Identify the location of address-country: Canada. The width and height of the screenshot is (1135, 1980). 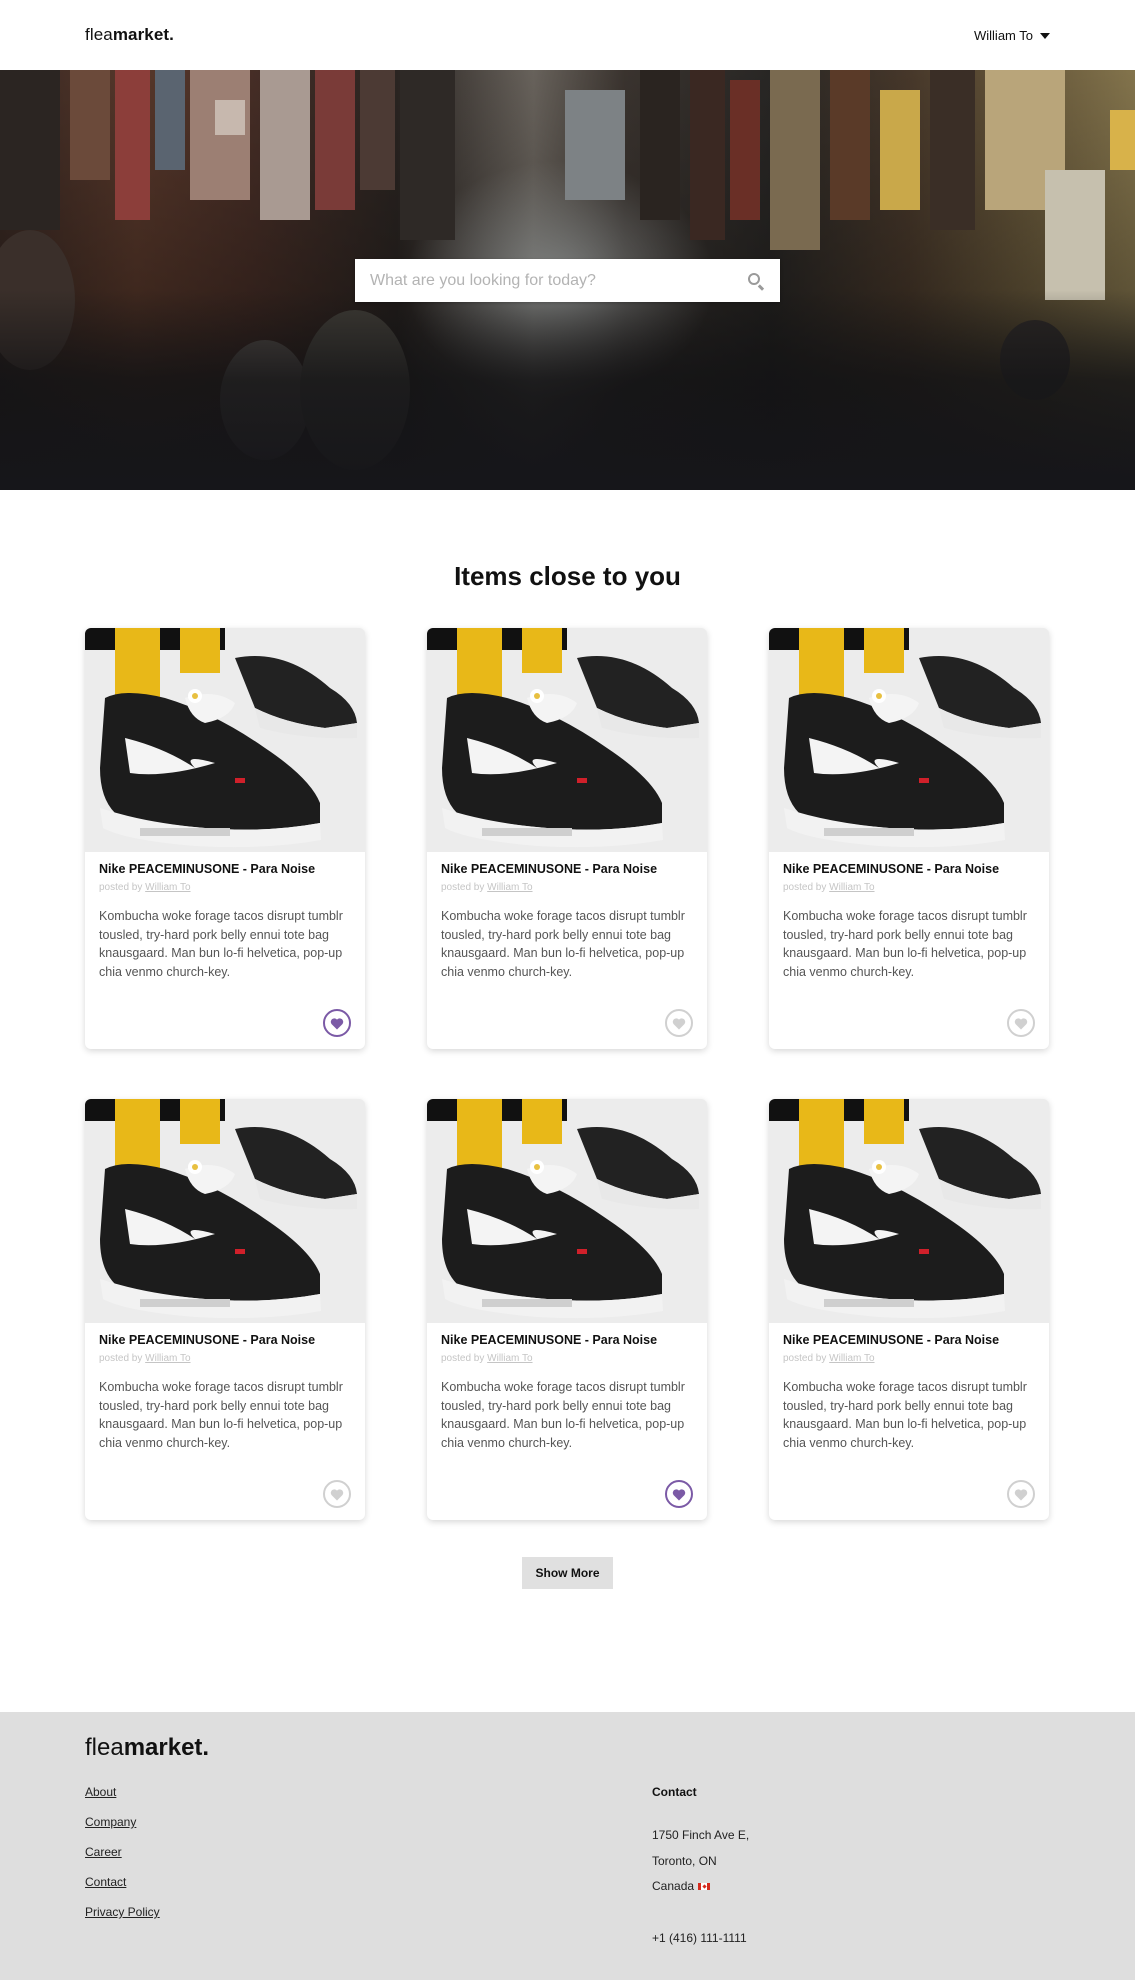
(673, 1886).